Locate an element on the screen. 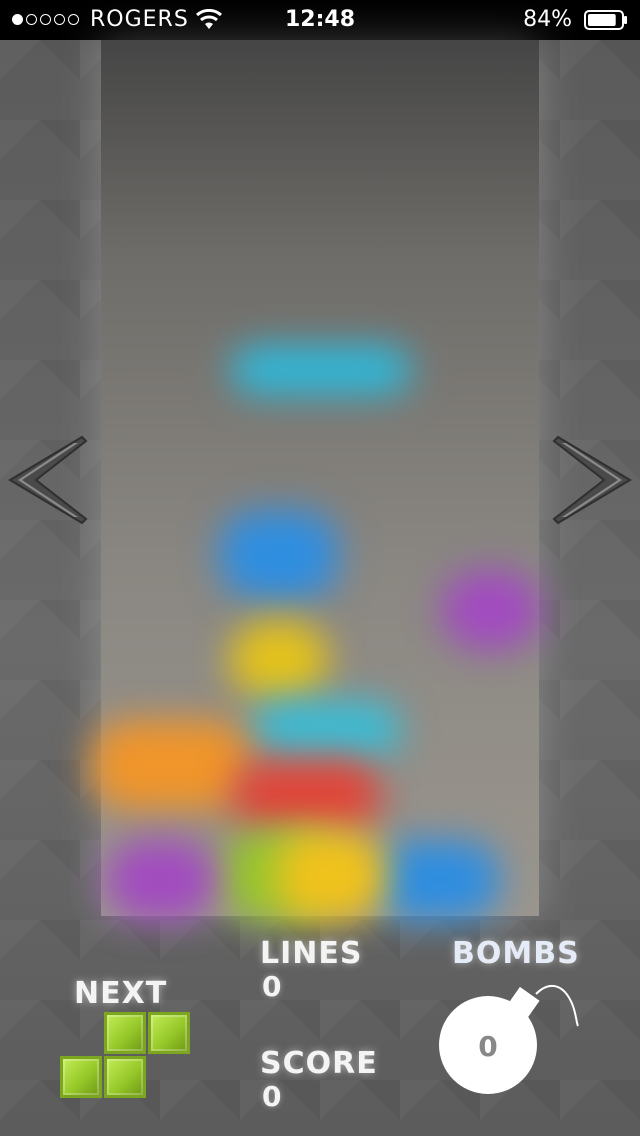 The image size is (640, 1136). battery-percentage: 84% is located at coordinates (547, 19).